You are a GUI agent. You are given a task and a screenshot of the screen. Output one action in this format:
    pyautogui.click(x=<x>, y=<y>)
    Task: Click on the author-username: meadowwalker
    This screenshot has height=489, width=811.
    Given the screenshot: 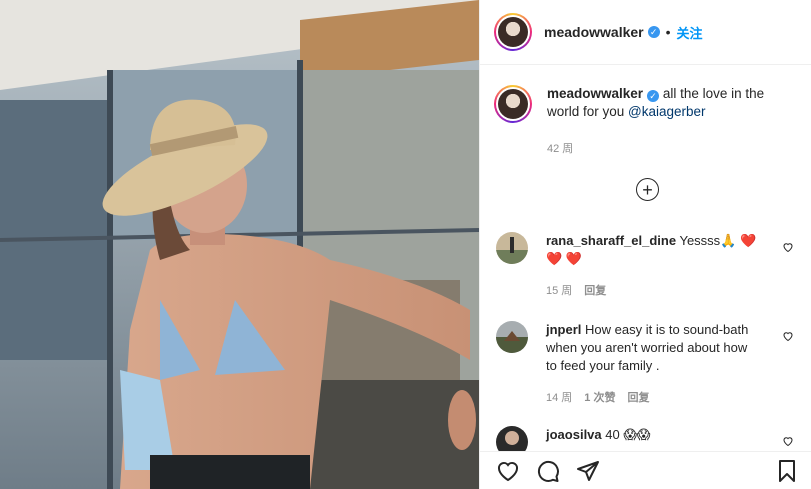 What is the action you would take?
    pyautogui.click(x=594, y=32)
    